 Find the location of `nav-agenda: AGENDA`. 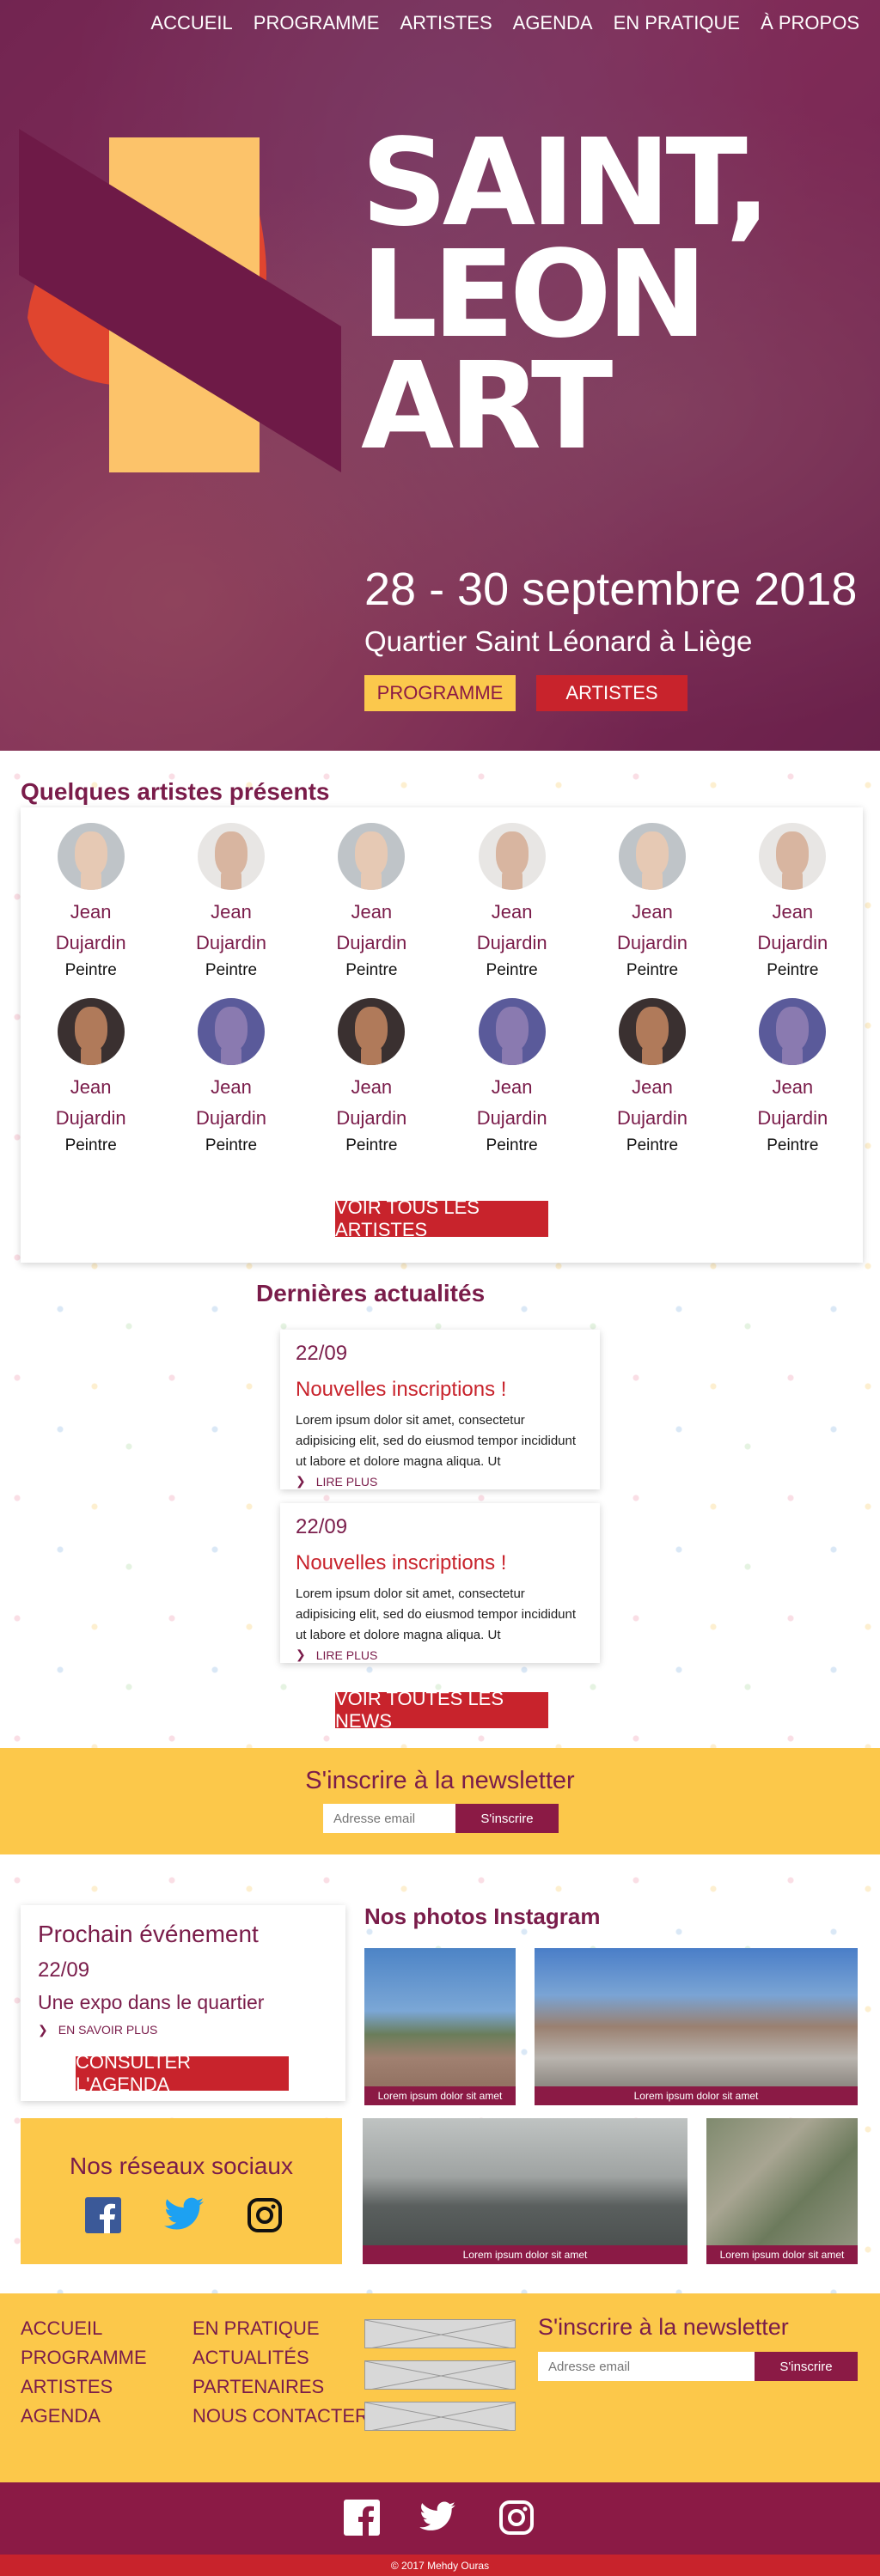

nav-agenda: AGENDA is located at coordinates (553, 23).